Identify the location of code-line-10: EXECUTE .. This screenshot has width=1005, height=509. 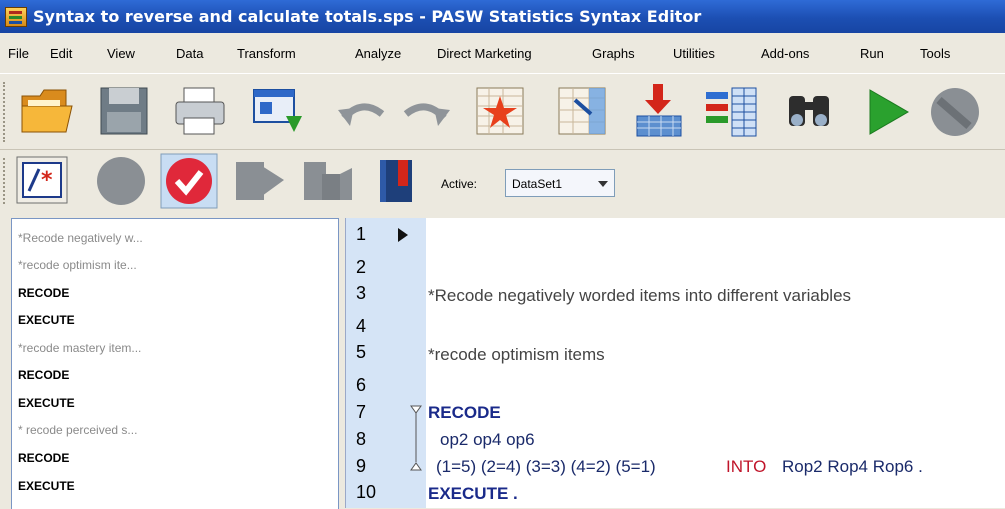
(473, 493).